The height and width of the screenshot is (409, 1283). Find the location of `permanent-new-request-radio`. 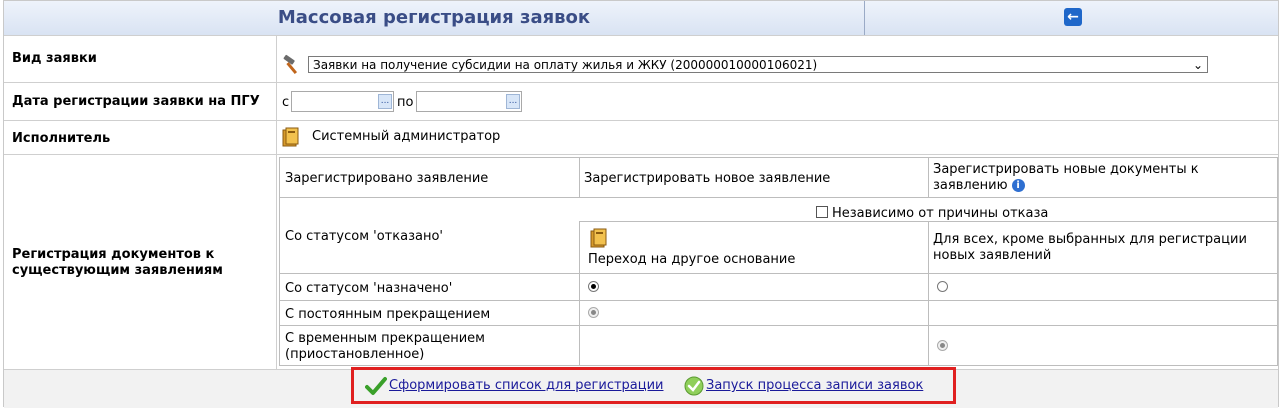

permanent-new-request-radio is located at coordinates (593, 312).